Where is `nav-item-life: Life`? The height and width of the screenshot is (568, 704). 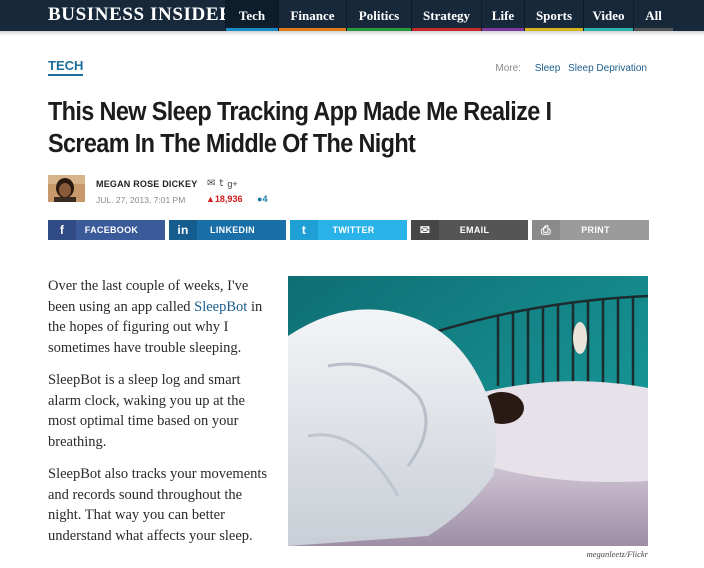 nav-item-life: Life is located at coordinates (502, 15).